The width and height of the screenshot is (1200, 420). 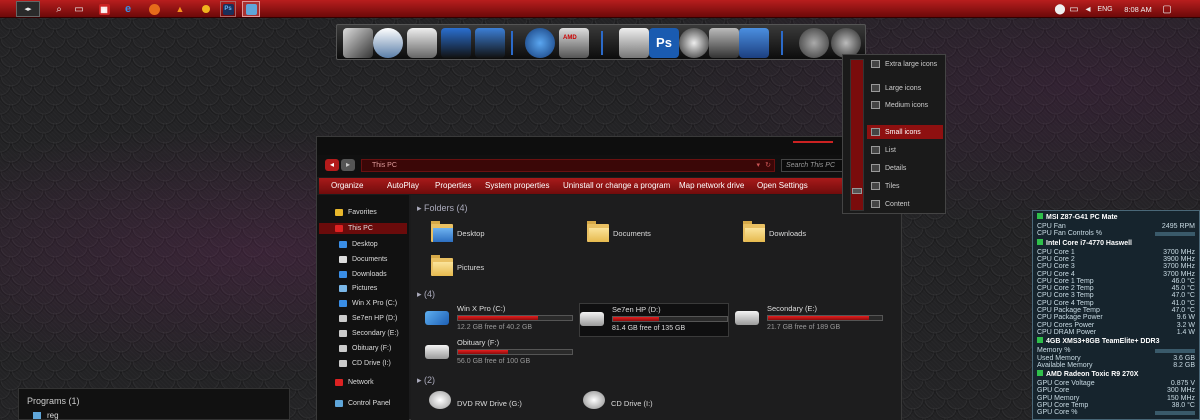 What do you see at coordinates (609, 146) in the screenshot?
I see `title-bar` at bounding box center [609, 146].